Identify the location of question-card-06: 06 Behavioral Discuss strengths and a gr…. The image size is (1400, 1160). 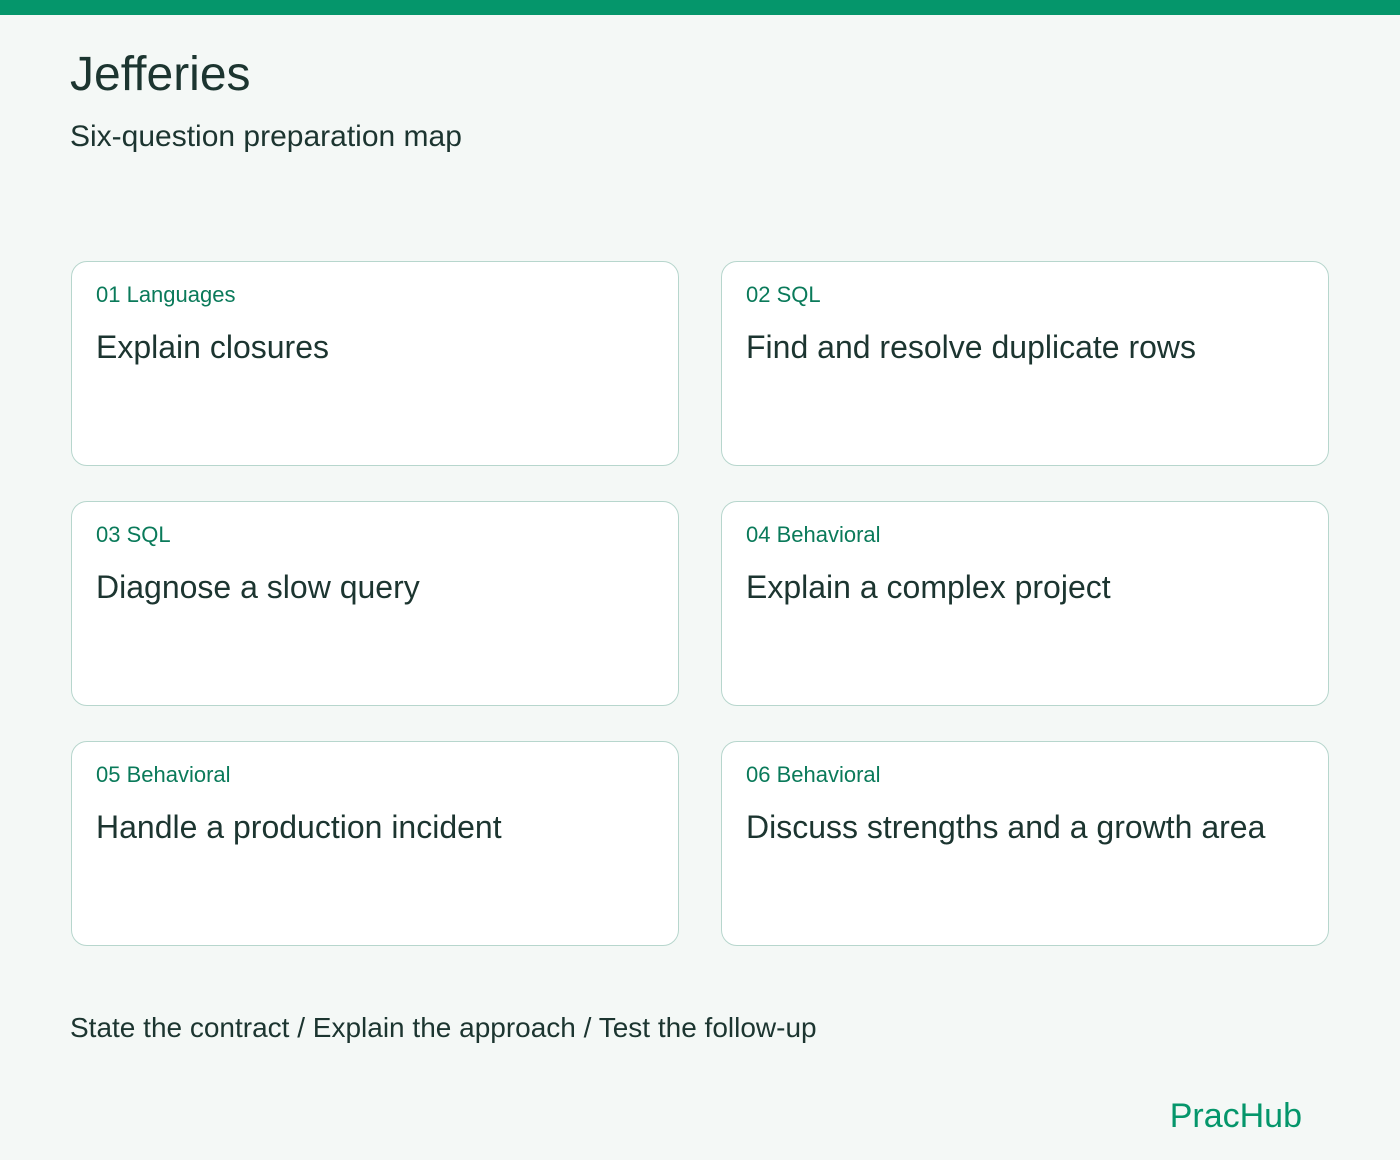
(1025, 843).